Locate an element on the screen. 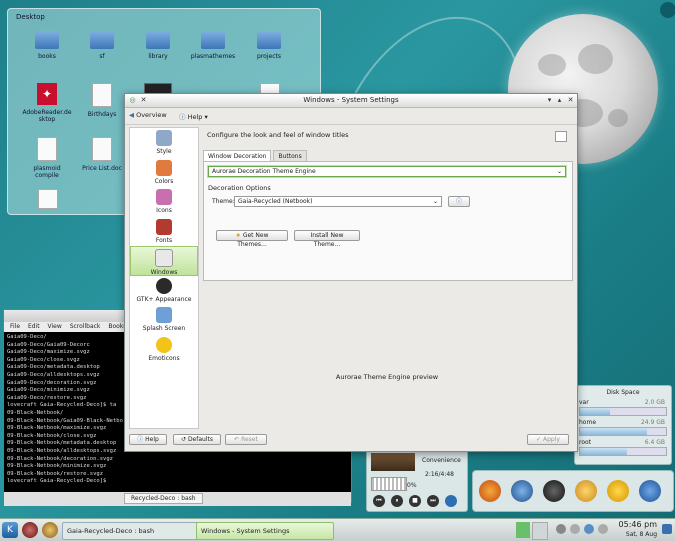  overview-label: Overview is located at coordinates (151, 115).